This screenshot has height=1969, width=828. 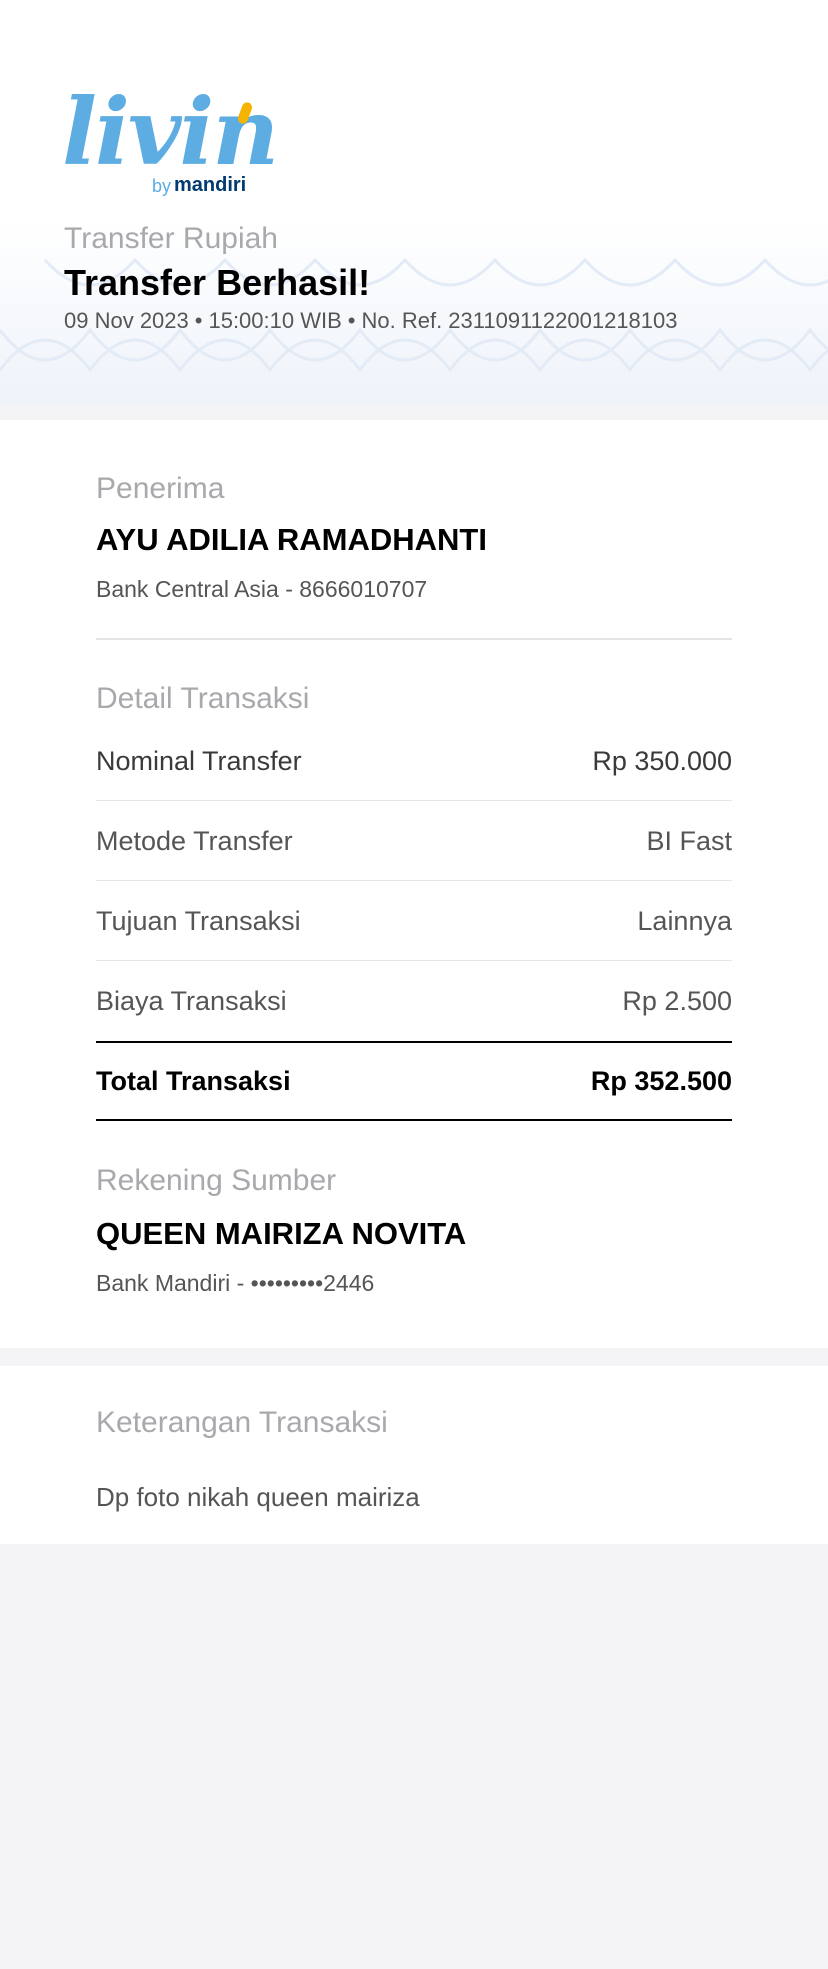 What do you see at coordinates (414, 1120) in the screenshot?
I see `total-divider-bottom` at bounding box center [414, 1120].